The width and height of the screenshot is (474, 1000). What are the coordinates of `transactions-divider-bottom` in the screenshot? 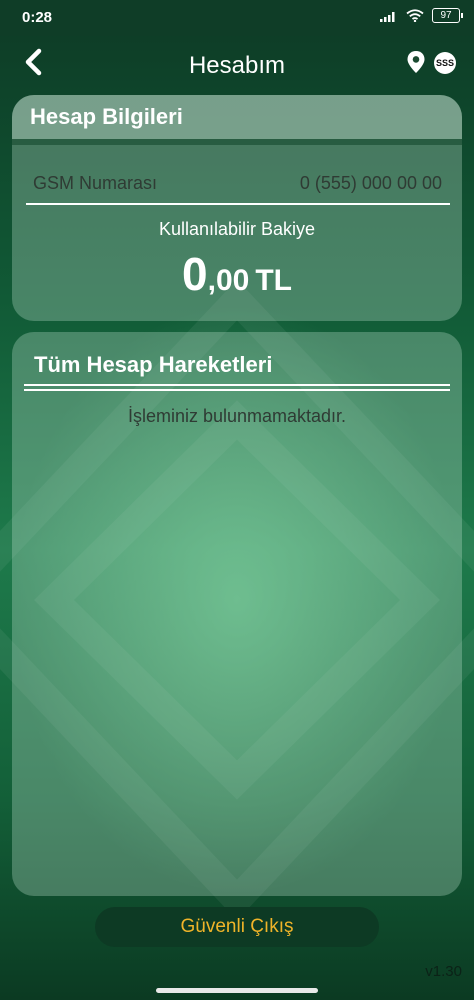 It's located at (237, 390).